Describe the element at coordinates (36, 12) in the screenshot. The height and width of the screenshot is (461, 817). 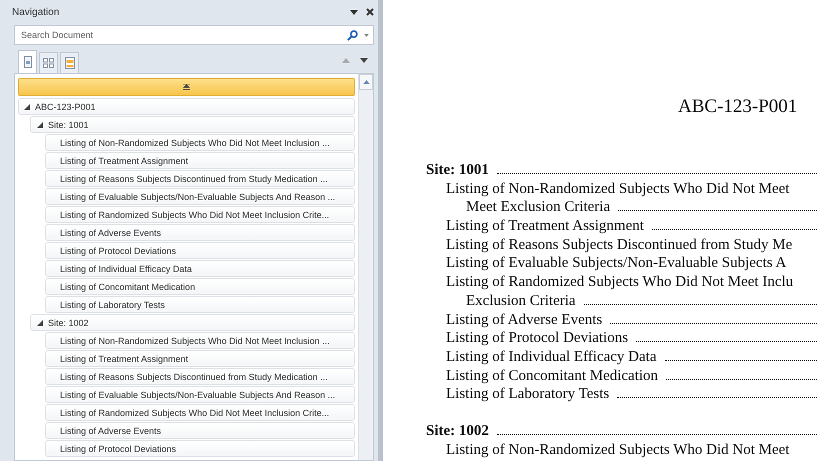
I see `panel-title: Navigation` at that location.